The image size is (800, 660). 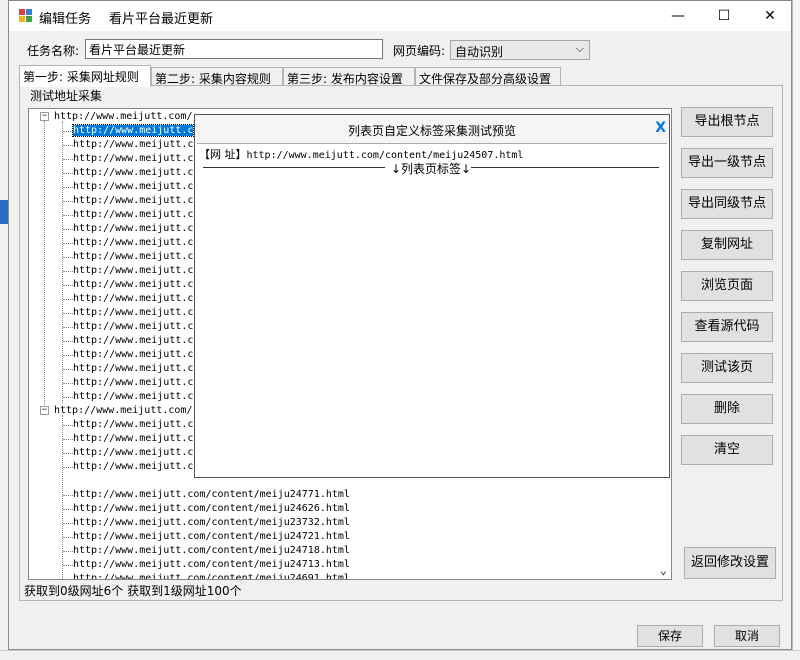 What do you see at coordinates (85, 76) in the screenshot?
I see `tab-step1: 第一步: 采集网址规则` at bounding box center [85, 76].